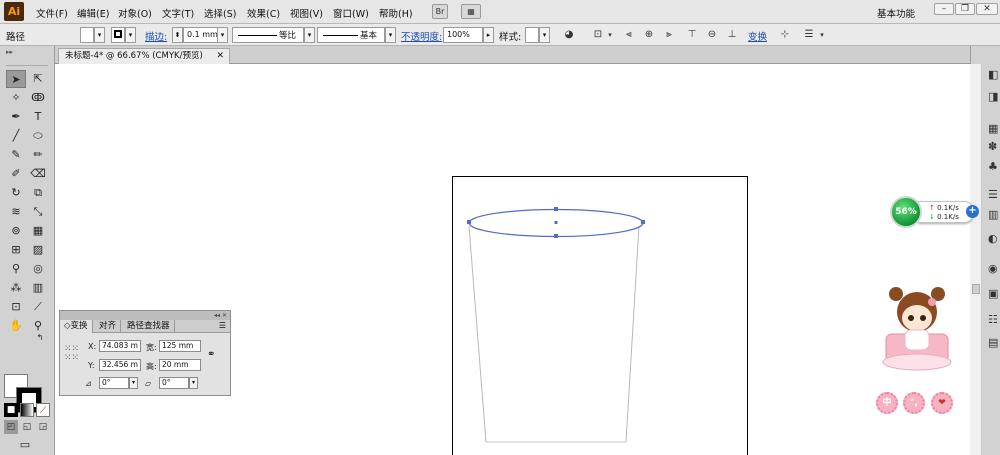  What do you see at coordinates (38, 307) in the screenshot?
I see `slice-tool-icon: ⟋` at bounding box center [38, 307].